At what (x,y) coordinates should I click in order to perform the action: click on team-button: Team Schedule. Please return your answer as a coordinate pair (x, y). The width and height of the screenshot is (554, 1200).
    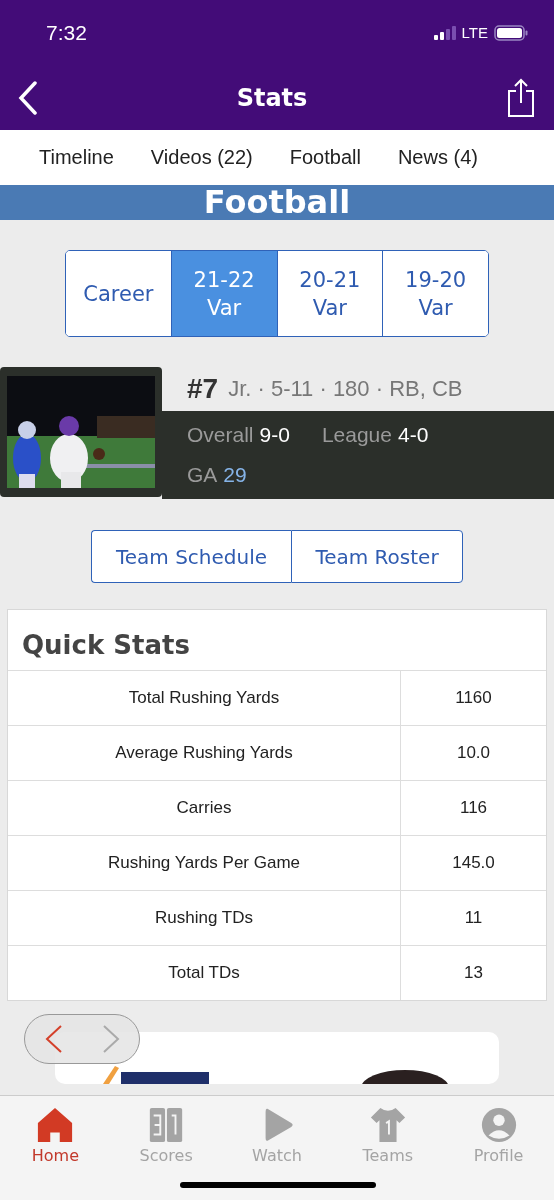
    Looking at the image, I should click on (191, 556).